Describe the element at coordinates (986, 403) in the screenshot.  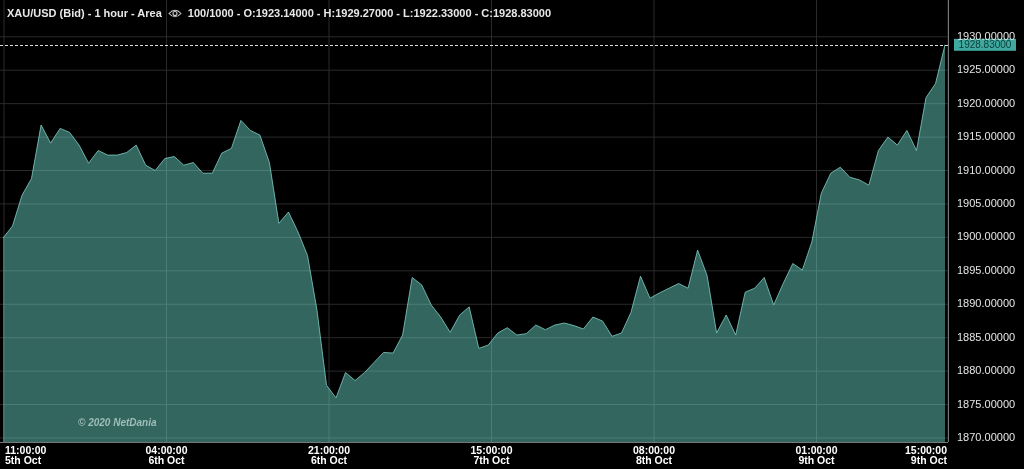
I see `y-axis-label: 1875.00000` at that location.